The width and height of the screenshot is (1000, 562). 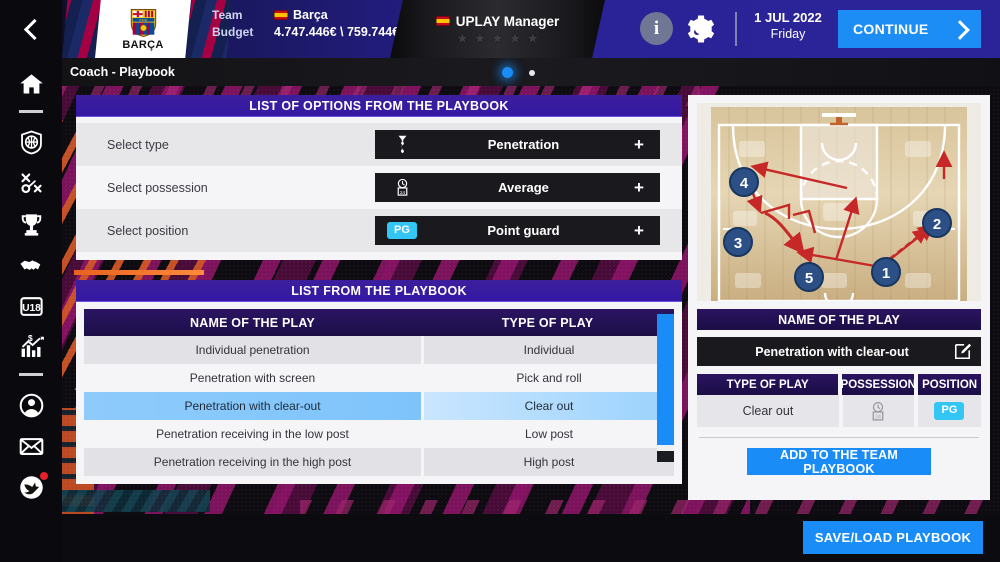 What do you see at coordinates (157, 187) in the screenshot?
I see `select-possession-label: Select possession` at bounding box center [157, 187].